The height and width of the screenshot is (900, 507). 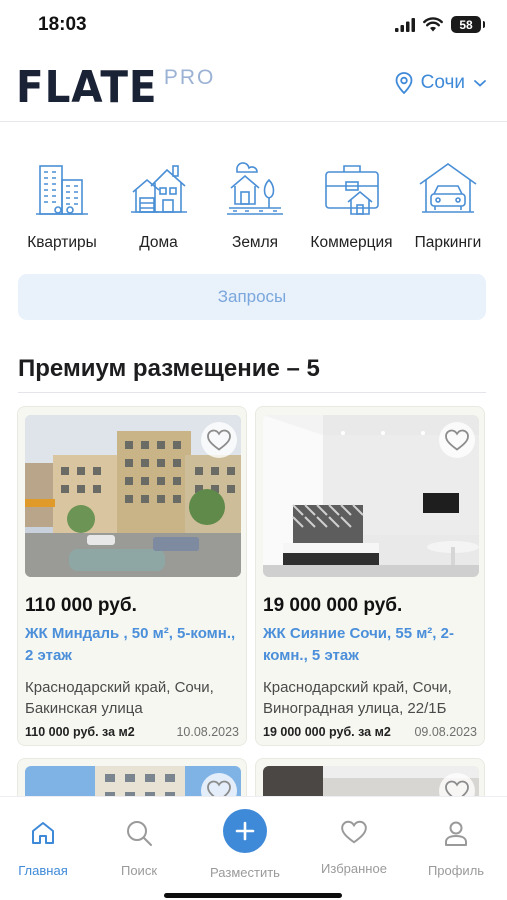 I want to click on status-icons: 58, so click(x=440, y=24).